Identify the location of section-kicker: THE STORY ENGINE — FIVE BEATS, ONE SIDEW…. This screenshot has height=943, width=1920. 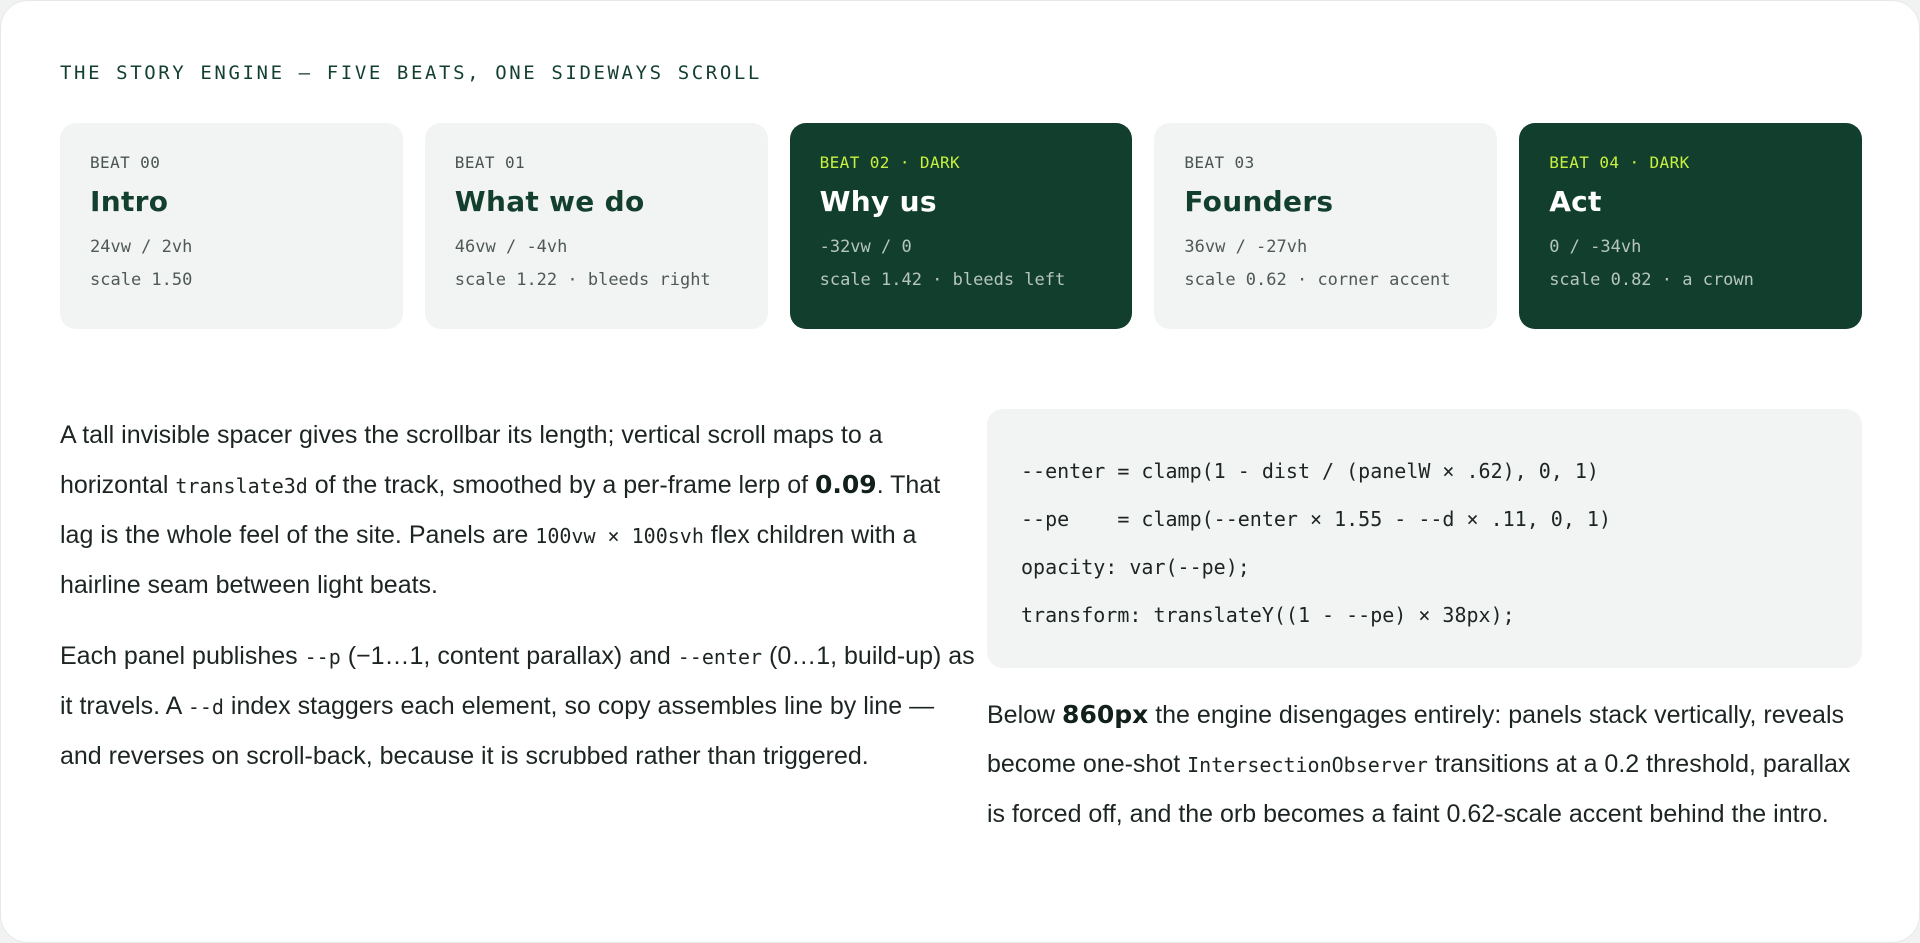
(411, 73).